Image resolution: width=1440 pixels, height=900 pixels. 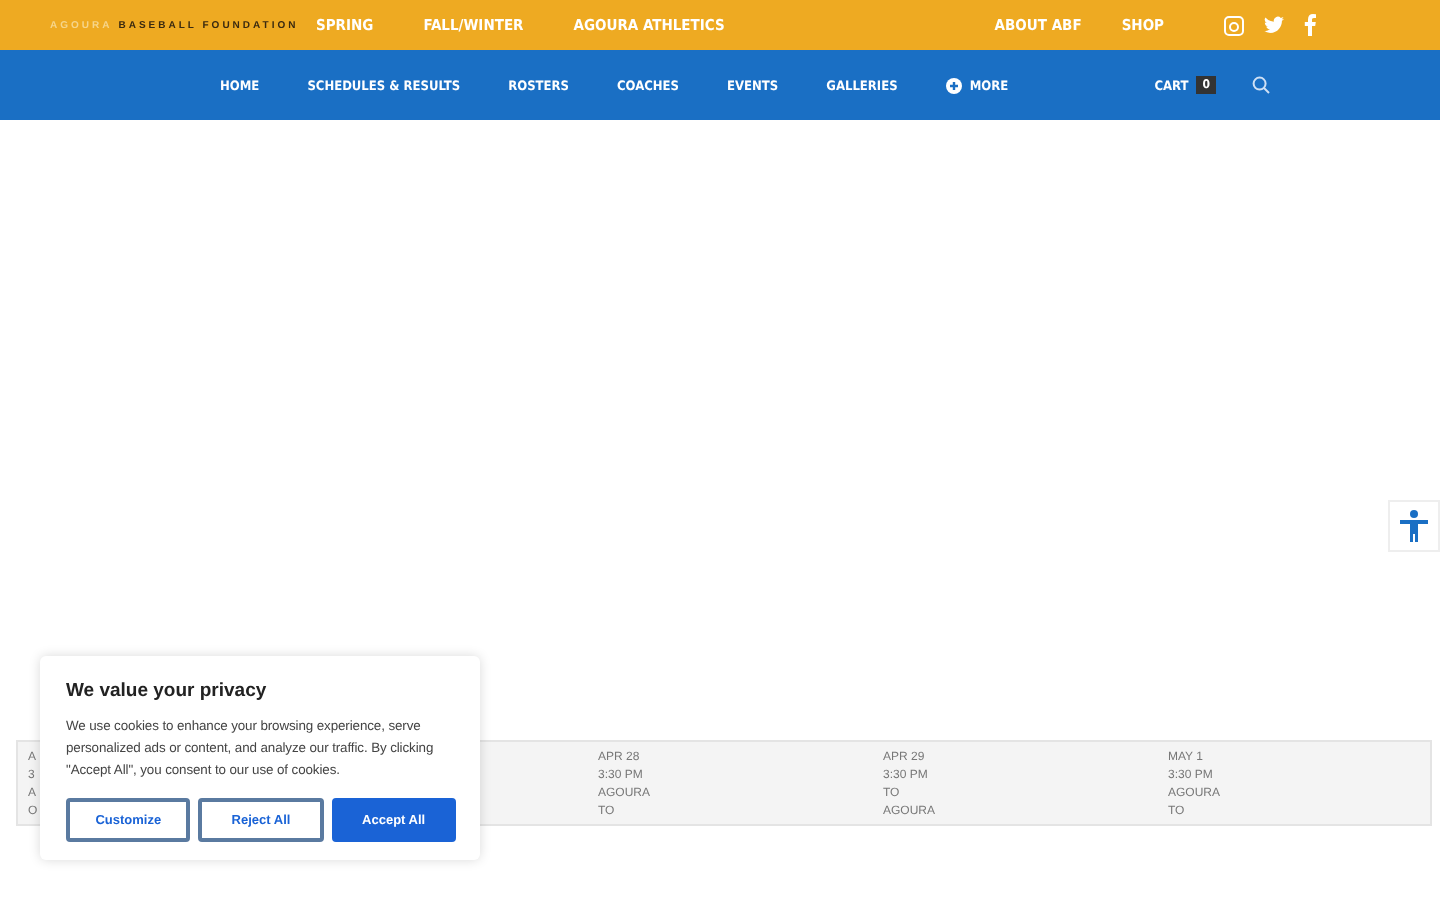 I want to click on twitter-icon, so click(x=1274, y=25).